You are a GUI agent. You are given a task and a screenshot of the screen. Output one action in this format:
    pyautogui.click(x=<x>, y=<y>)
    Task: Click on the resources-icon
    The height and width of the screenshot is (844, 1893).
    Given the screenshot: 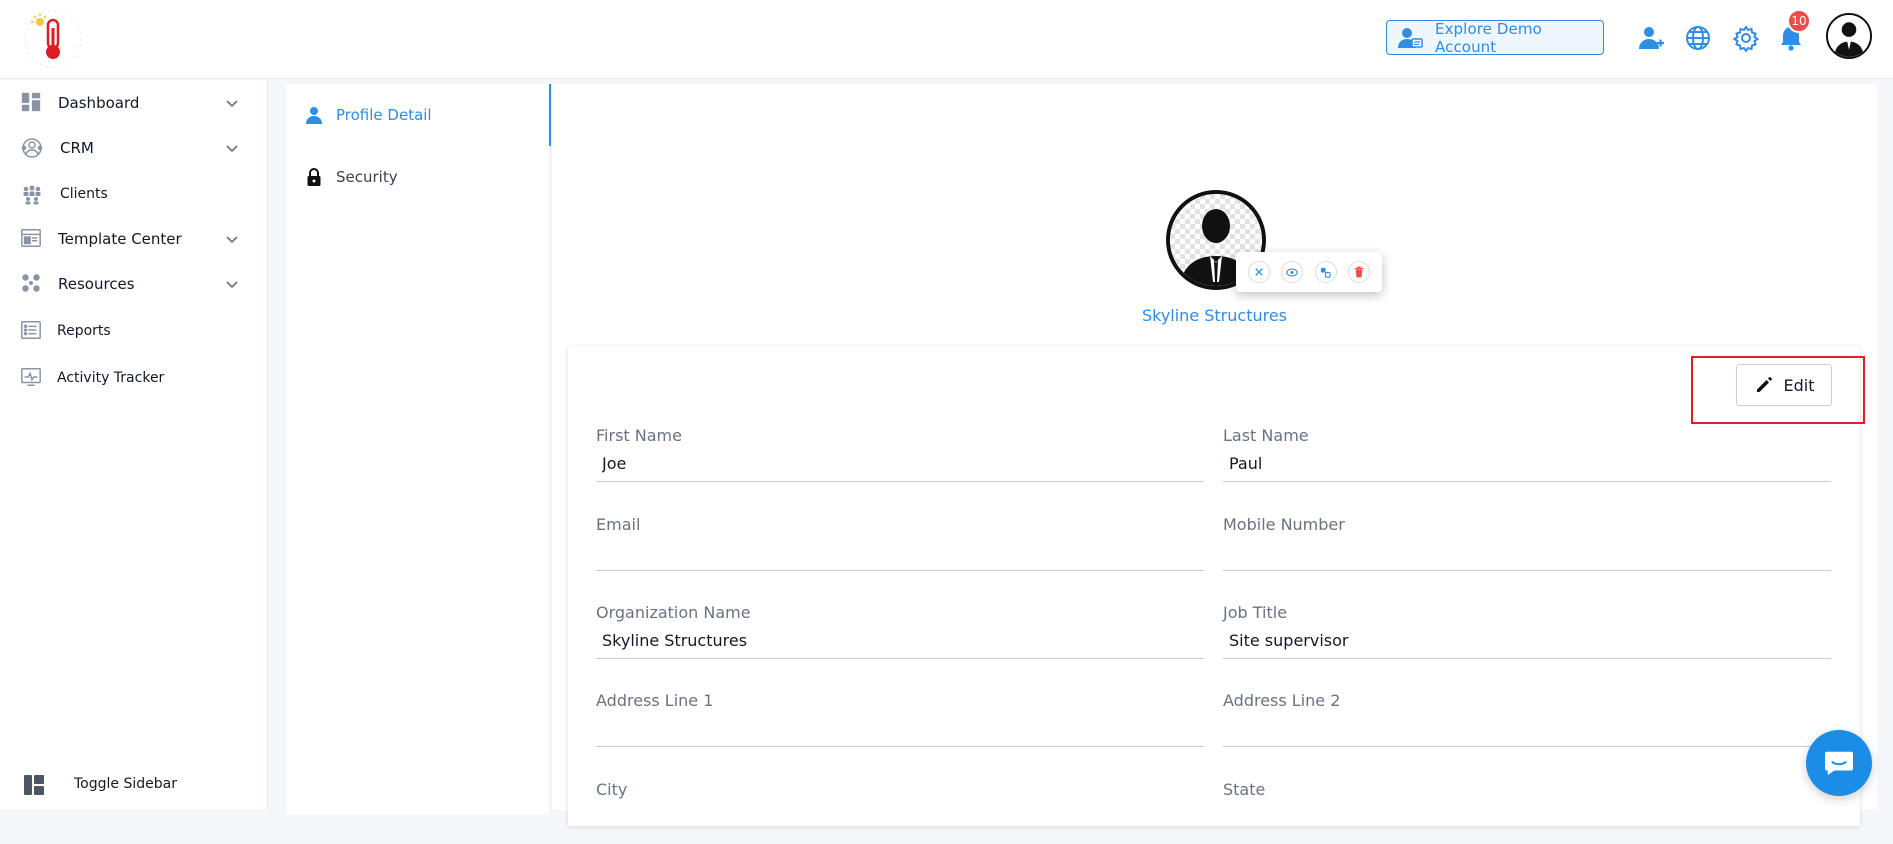 What is the action you would take?
    pyautogui.click(x=32, y=284)
    